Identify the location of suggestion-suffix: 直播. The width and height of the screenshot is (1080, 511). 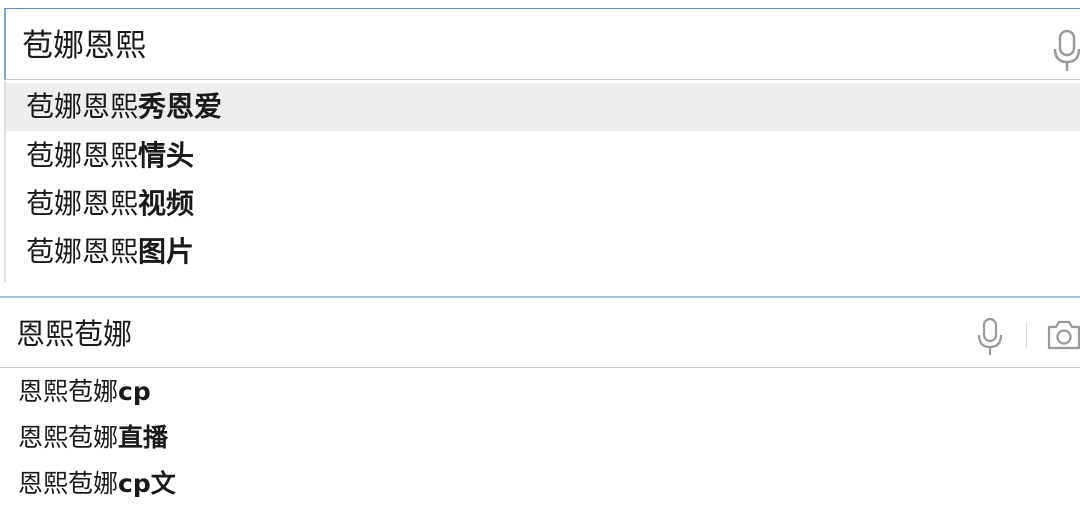
(143, 437).